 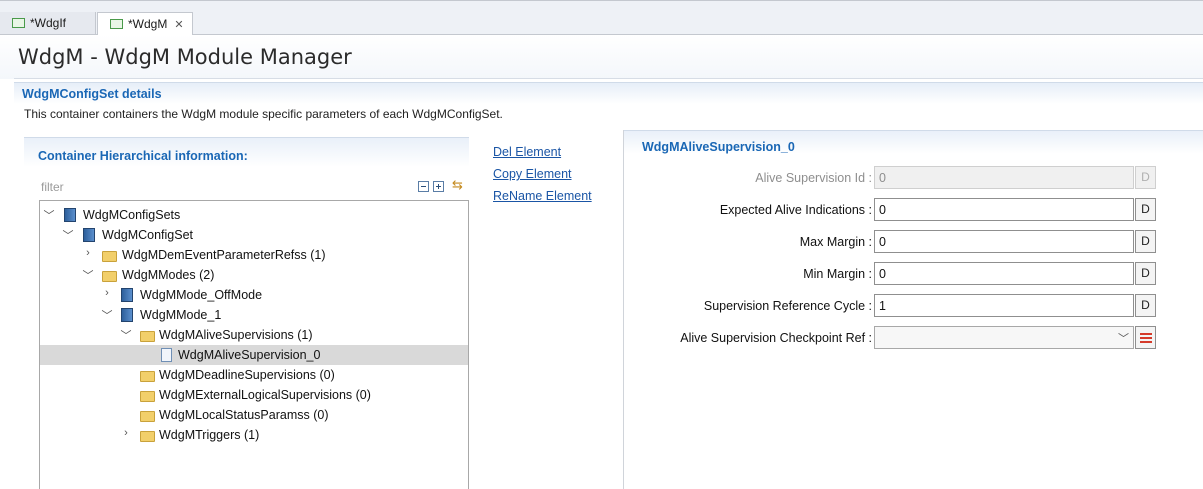 I want to click on tree-item-alivesupervisions: ﹀ WdgMAliveSupervisions (1), so click(x=254, y=335).